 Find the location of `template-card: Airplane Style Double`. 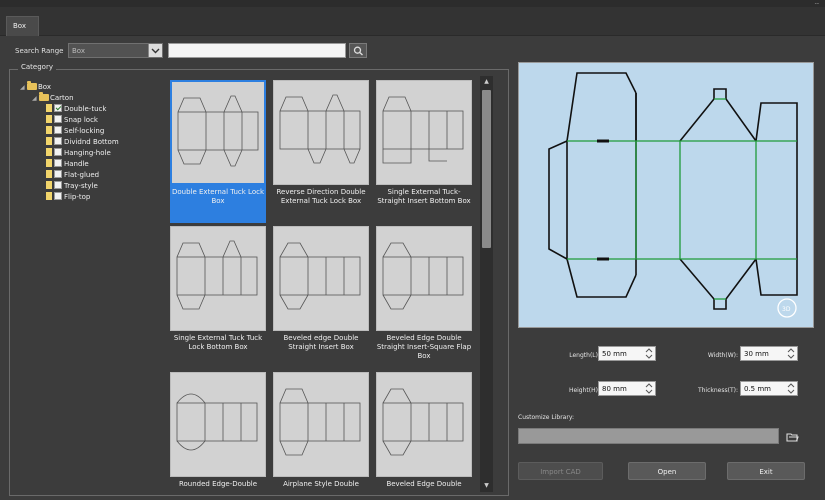

template-card: Airplane Style Double is located at coordinates (321, 432).